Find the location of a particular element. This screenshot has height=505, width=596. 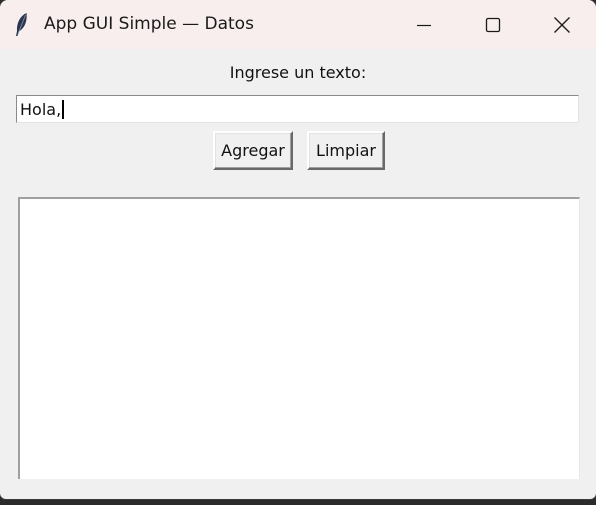

maximize-button is located at coordinates (493, 24).